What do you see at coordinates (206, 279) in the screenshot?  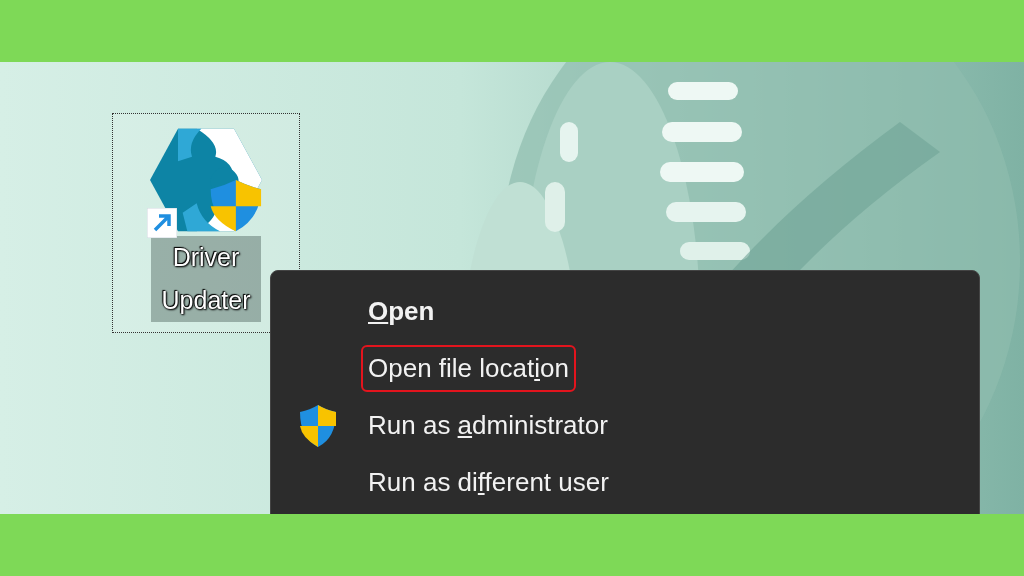 I see `icon-label: Driver Updater` at bounding box center [206, 279].